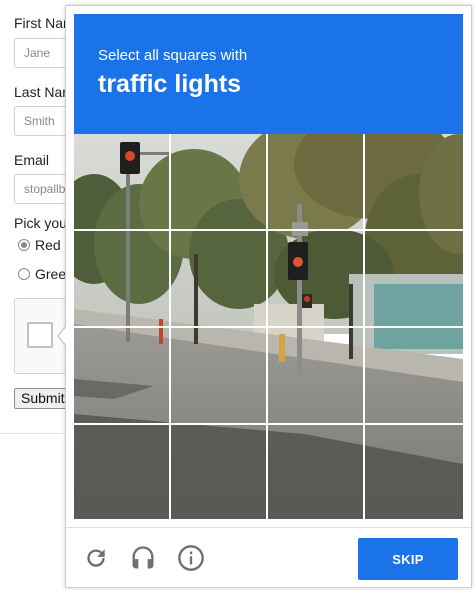 Image resolution: width=476 pixels, height=596 pixels. What do you see at coordinates (96, 558) in the screenshot?
I see `reload-icon` at bounding box center [96, 558].